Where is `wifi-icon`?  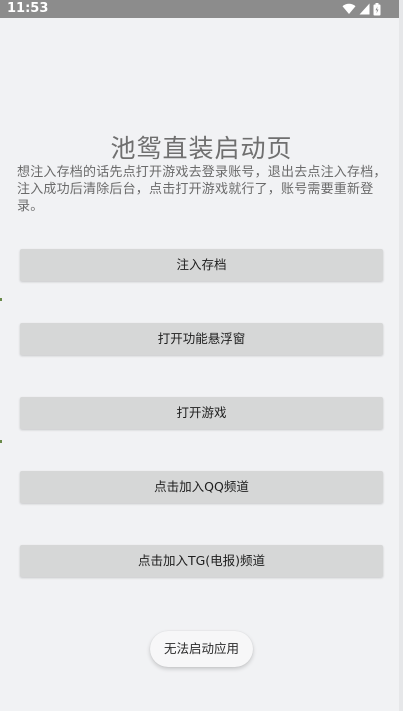 wifi-icon is located at coordinates (349, 9).